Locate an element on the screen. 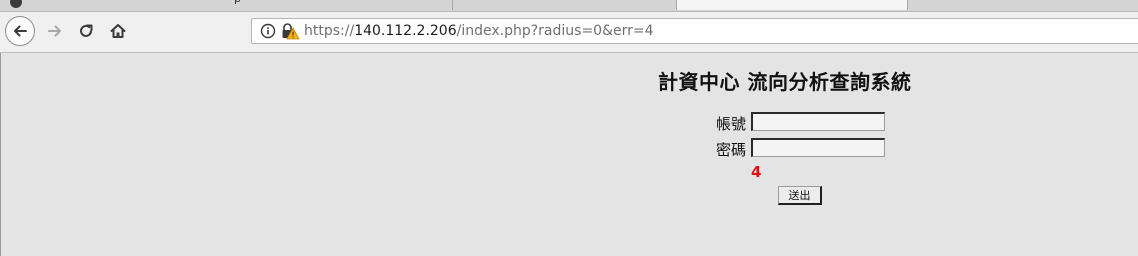  back-button is located at coordinates (20, 31).